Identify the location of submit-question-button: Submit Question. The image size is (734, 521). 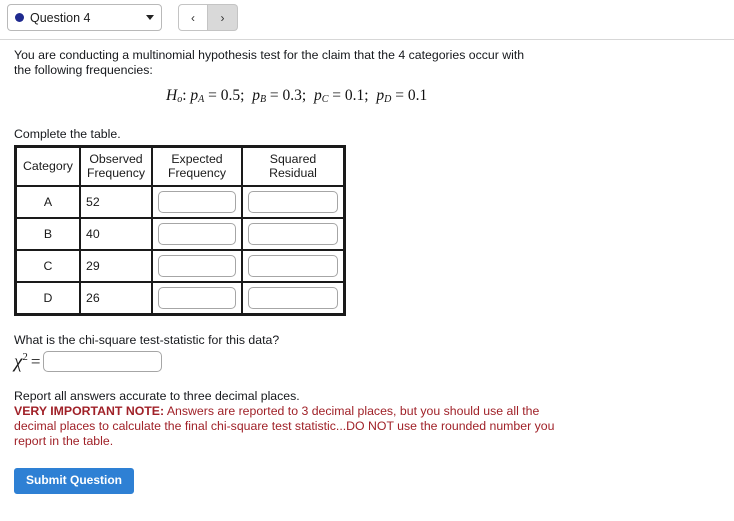
(74, 481).